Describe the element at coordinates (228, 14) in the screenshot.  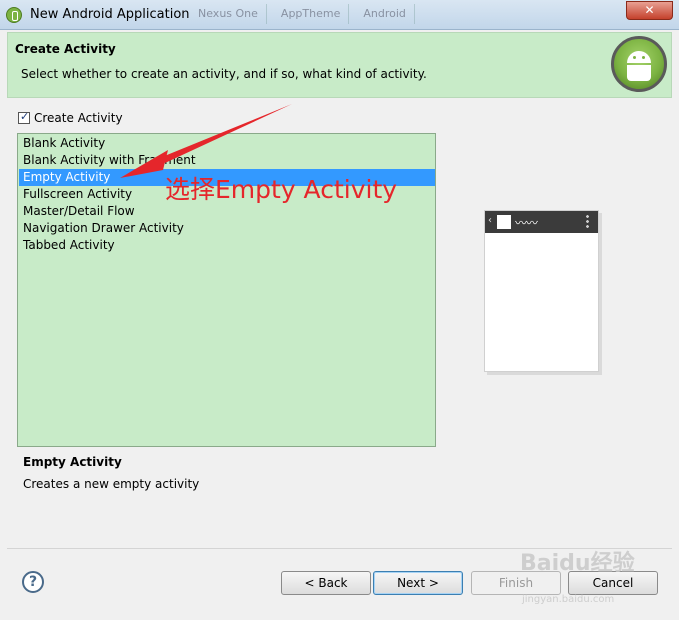
I see `background-tab: Nexus One` at that location.